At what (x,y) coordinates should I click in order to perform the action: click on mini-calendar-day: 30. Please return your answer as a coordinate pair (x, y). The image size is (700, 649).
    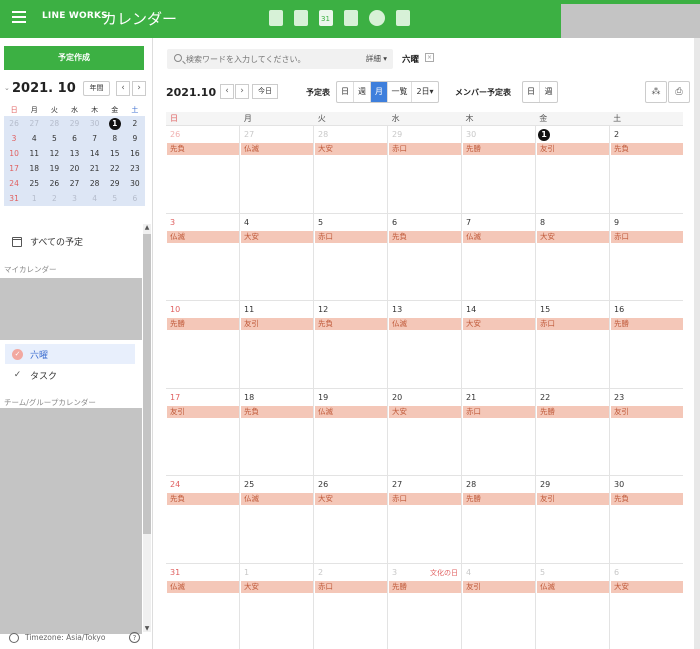
    Looking at the image, I should click on (95, 123).